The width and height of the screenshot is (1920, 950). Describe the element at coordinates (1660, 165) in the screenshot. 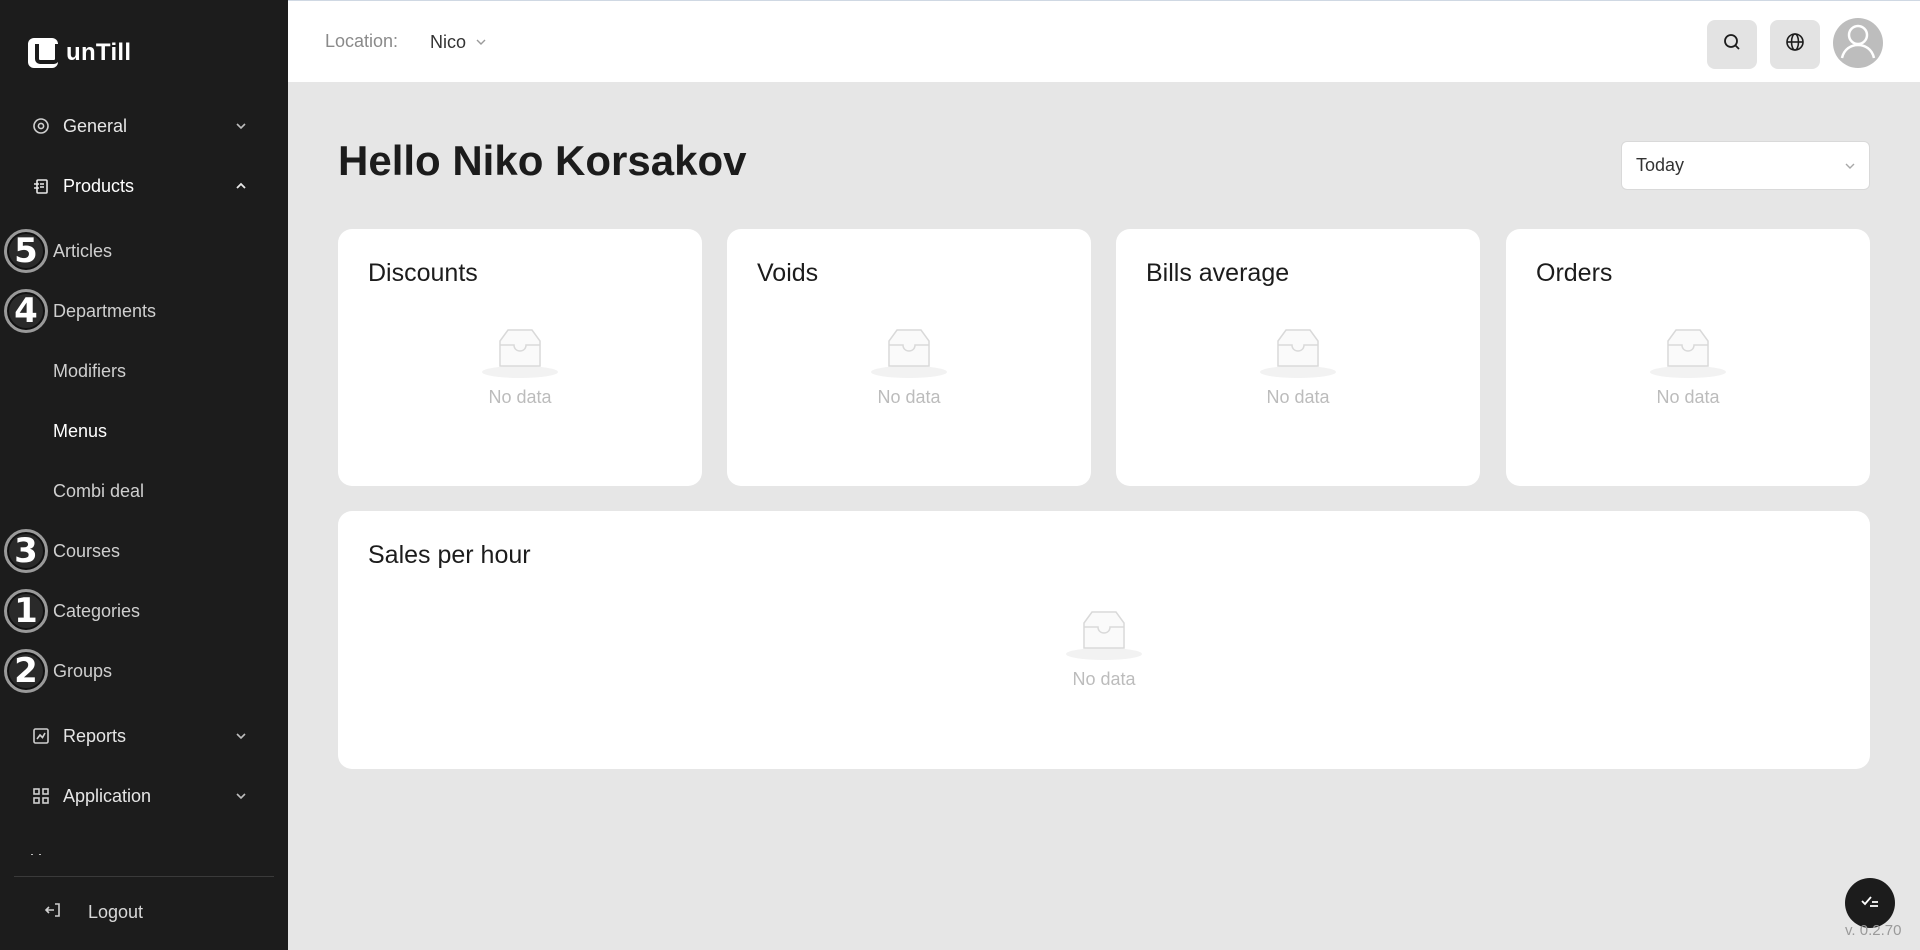

I see `period-value: Today` at that location.